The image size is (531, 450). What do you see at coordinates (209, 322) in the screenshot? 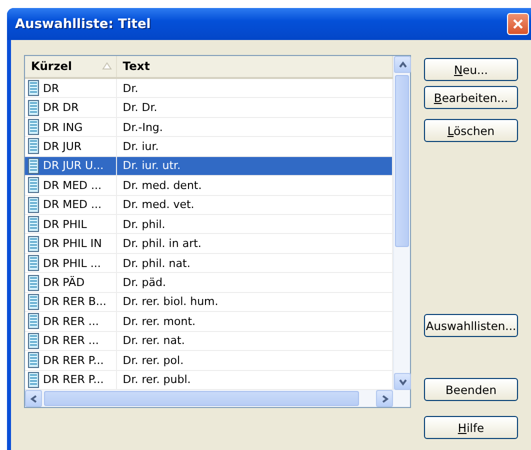
I see `list-row: DR RER ... Dr. rer. mont.` at bounding box center [209, 322].